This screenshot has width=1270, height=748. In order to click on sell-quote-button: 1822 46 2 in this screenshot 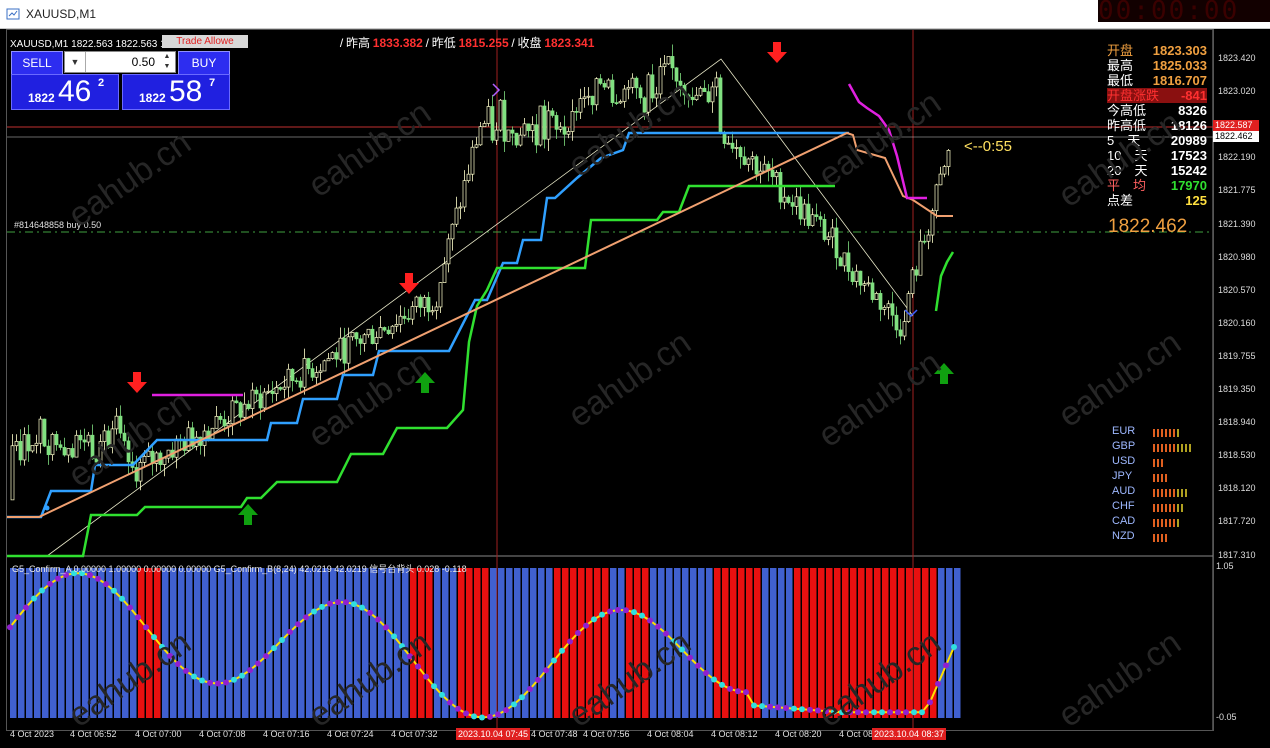, I will do `click(65, 92)`.